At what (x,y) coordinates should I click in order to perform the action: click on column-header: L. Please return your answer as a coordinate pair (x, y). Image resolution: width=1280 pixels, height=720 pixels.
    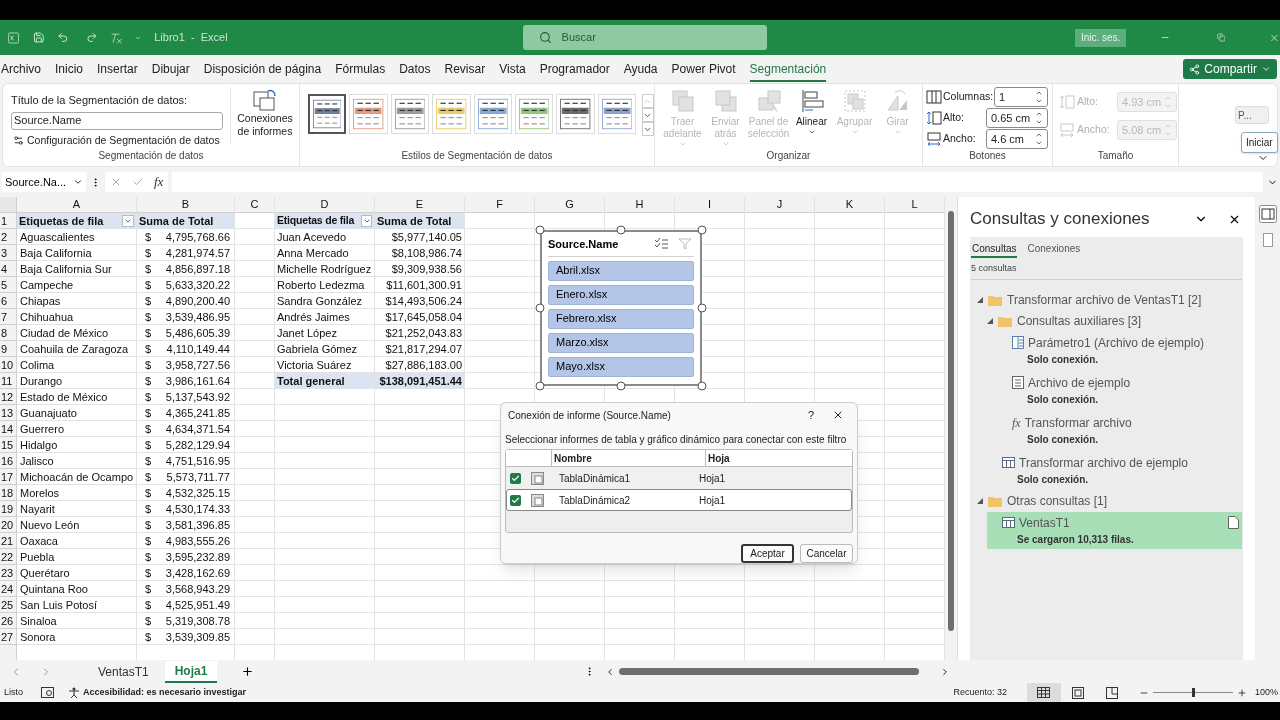
    Looking at the image, I should click on (914, 205).